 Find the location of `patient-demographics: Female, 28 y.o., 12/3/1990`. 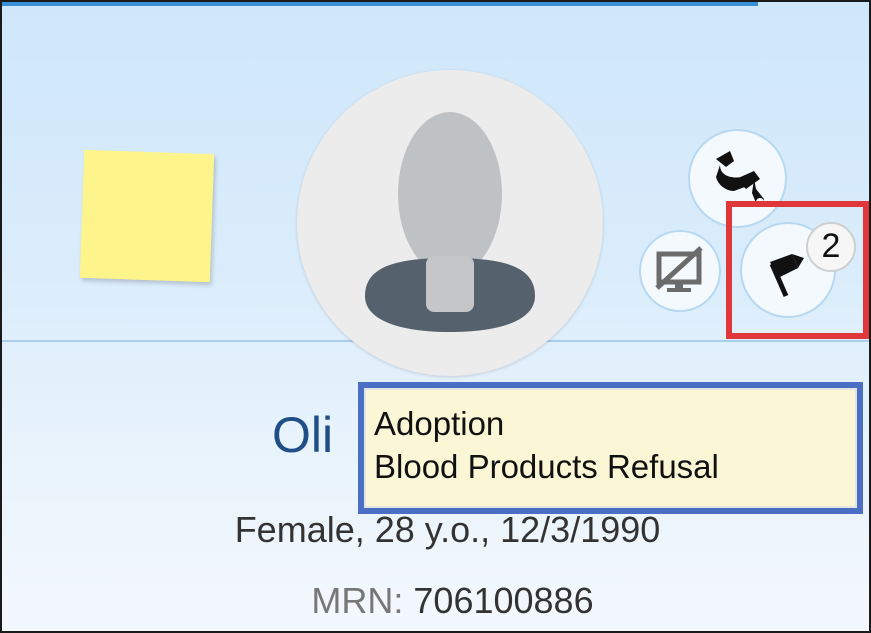

patient-demographics: Female, 28 y.o., 12/3/1990 is located at coordinates (447, 529).